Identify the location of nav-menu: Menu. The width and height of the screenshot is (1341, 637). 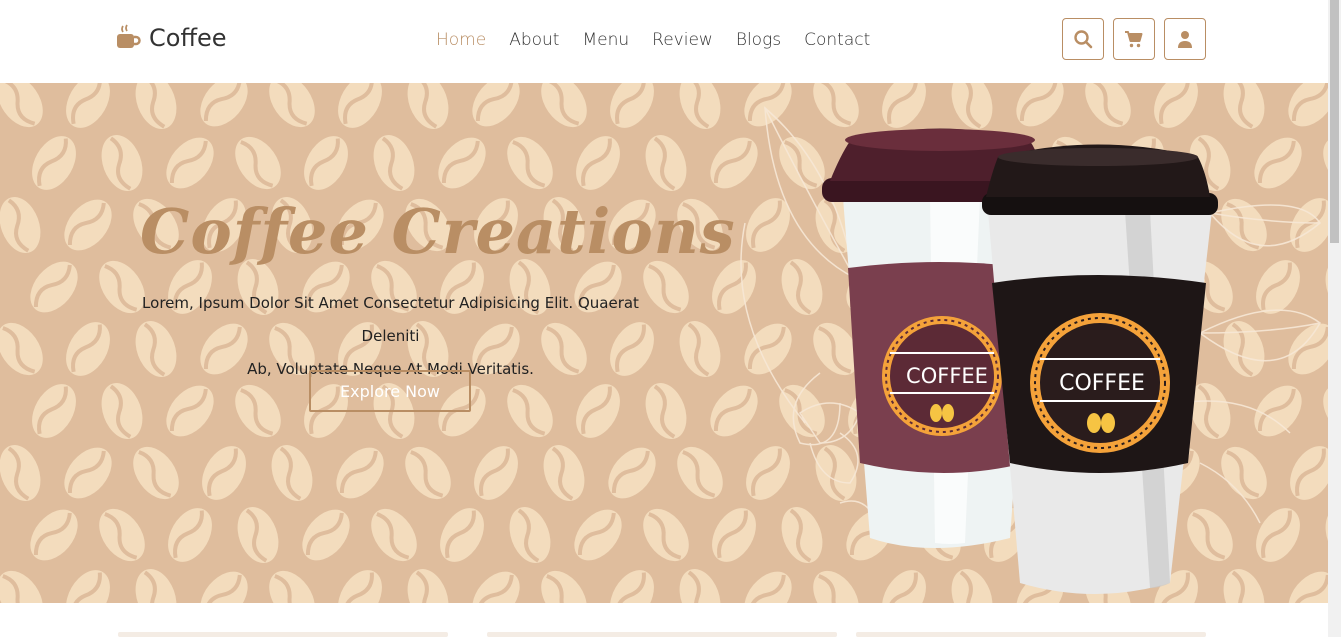
(605, 40).